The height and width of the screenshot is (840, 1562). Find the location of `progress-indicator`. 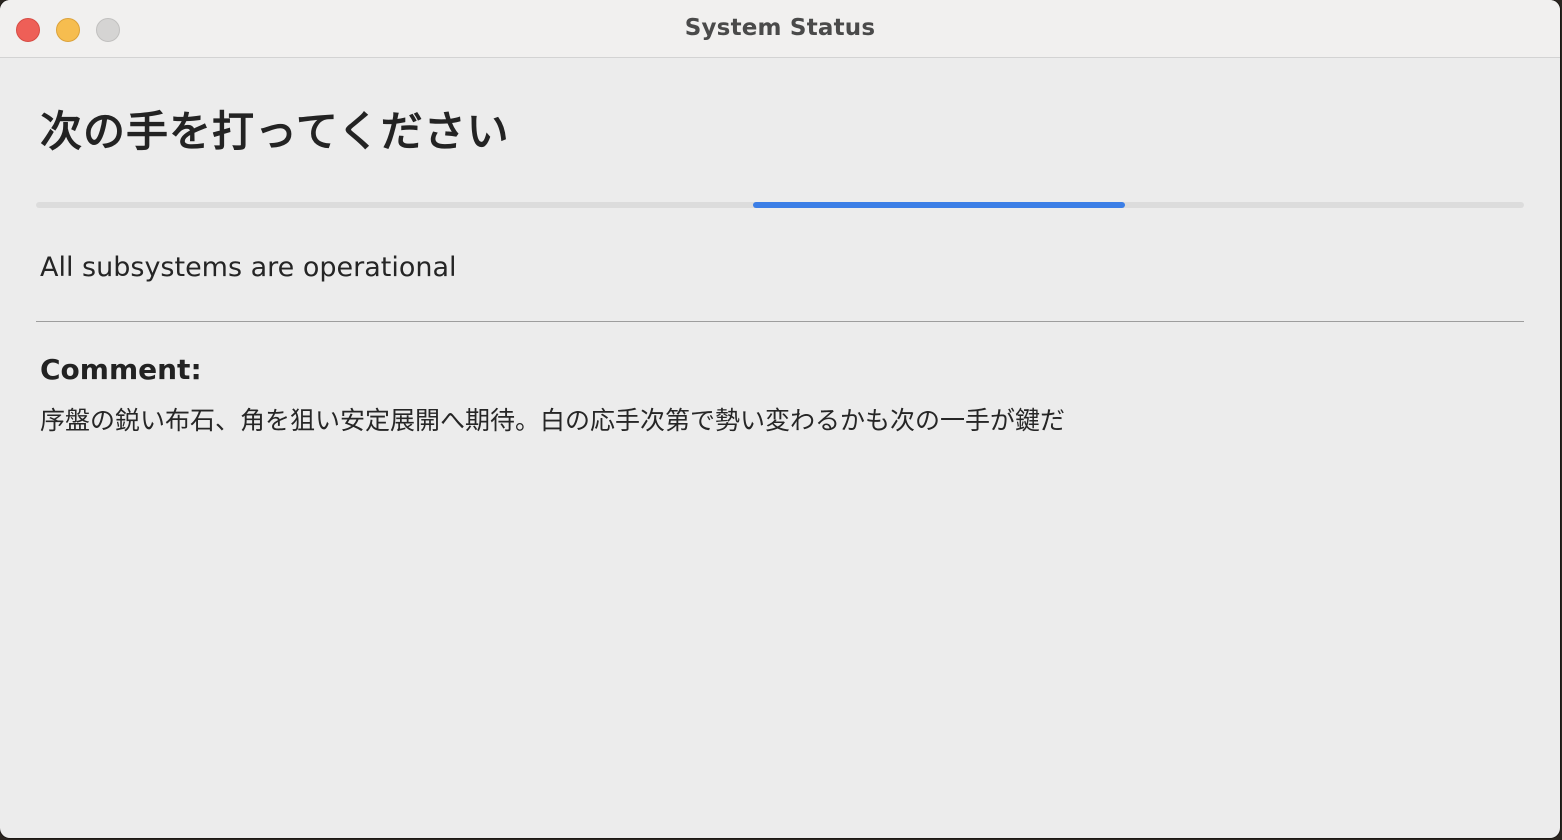

progress-indicator is located at coordinates (939, 205).